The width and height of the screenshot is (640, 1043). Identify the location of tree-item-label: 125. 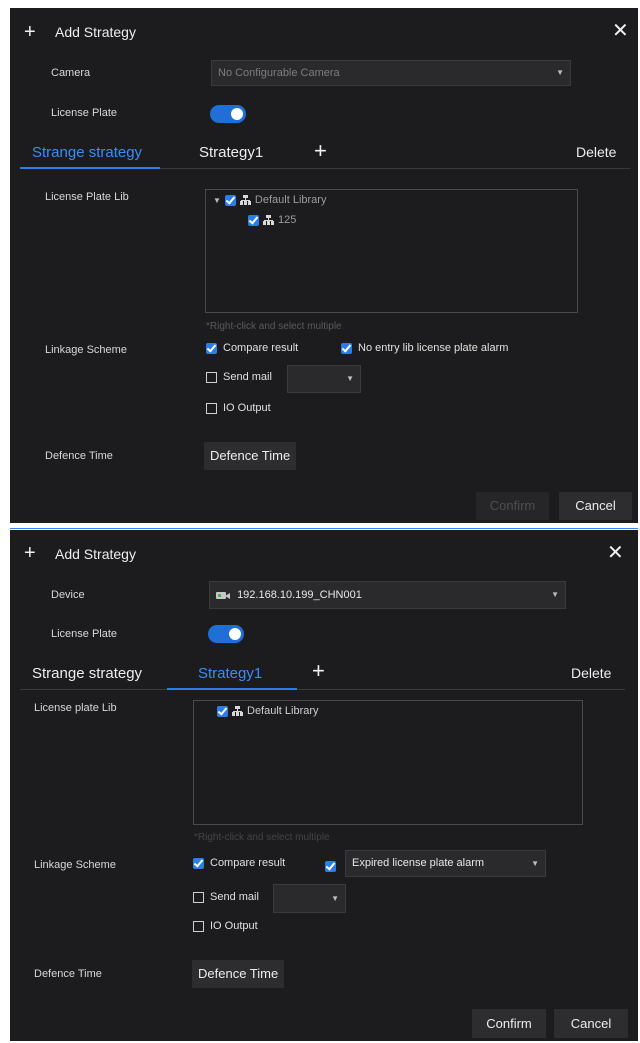
(287, 220).